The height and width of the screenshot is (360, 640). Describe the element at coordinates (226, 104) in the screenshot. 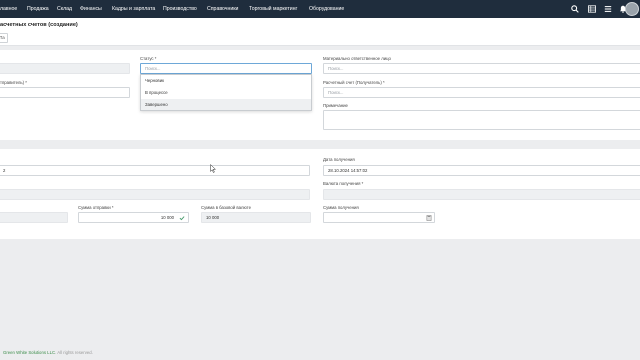

I see `status-option-completed: Завершено` at that location.